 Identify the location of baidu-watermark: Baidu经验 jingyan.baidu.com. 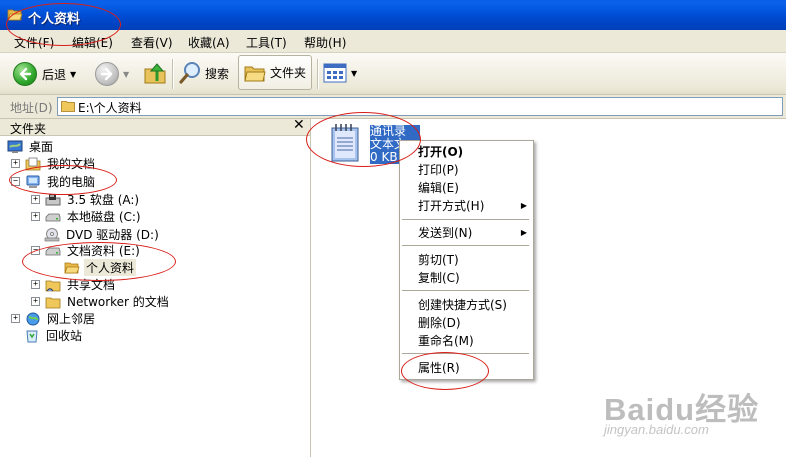
(694, 419).